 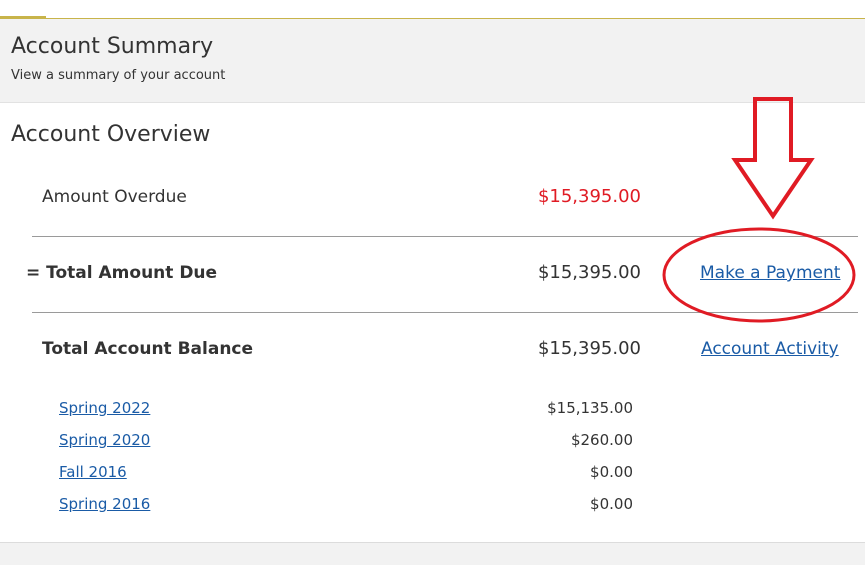 I want to click on ellipse-highlight-annotation, so click(x=759, y=275).